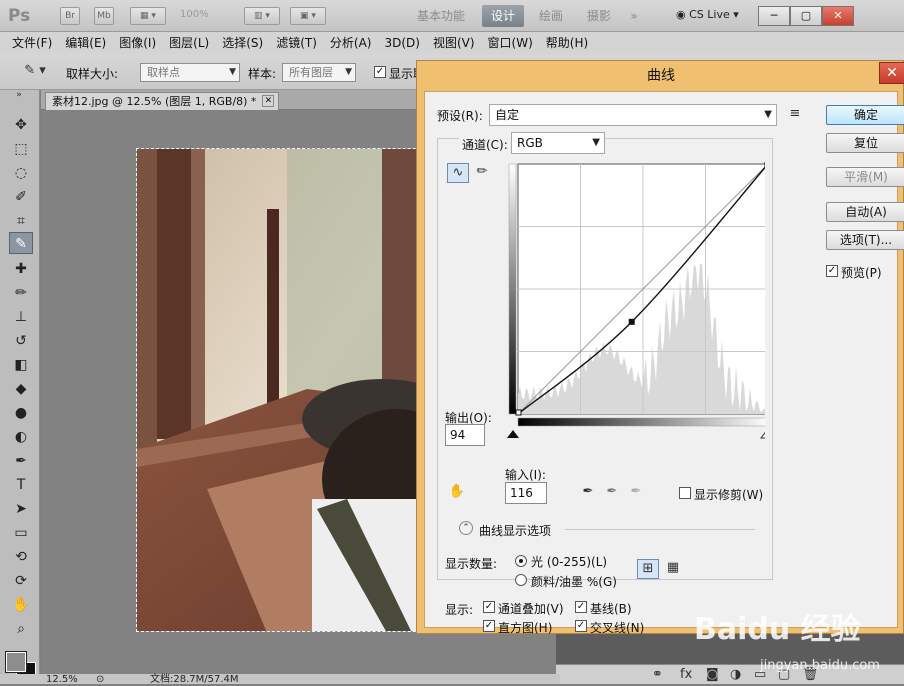 The width and height of the screenshot is (904, 686). What do you see at coordinates (21, 293) in the screenshot?
I see `brush-tool-icon: ✏` at bounding box center [21, 293].